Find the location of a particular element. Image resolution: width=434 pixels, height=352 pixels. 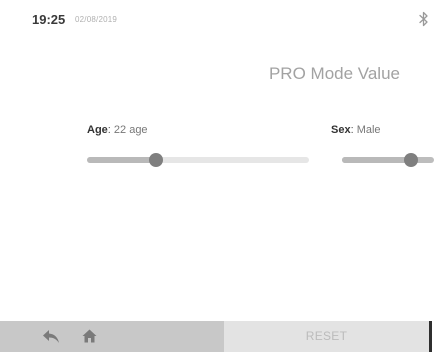

page-title: PRO Mode Value is located at coordinates (334, 73).